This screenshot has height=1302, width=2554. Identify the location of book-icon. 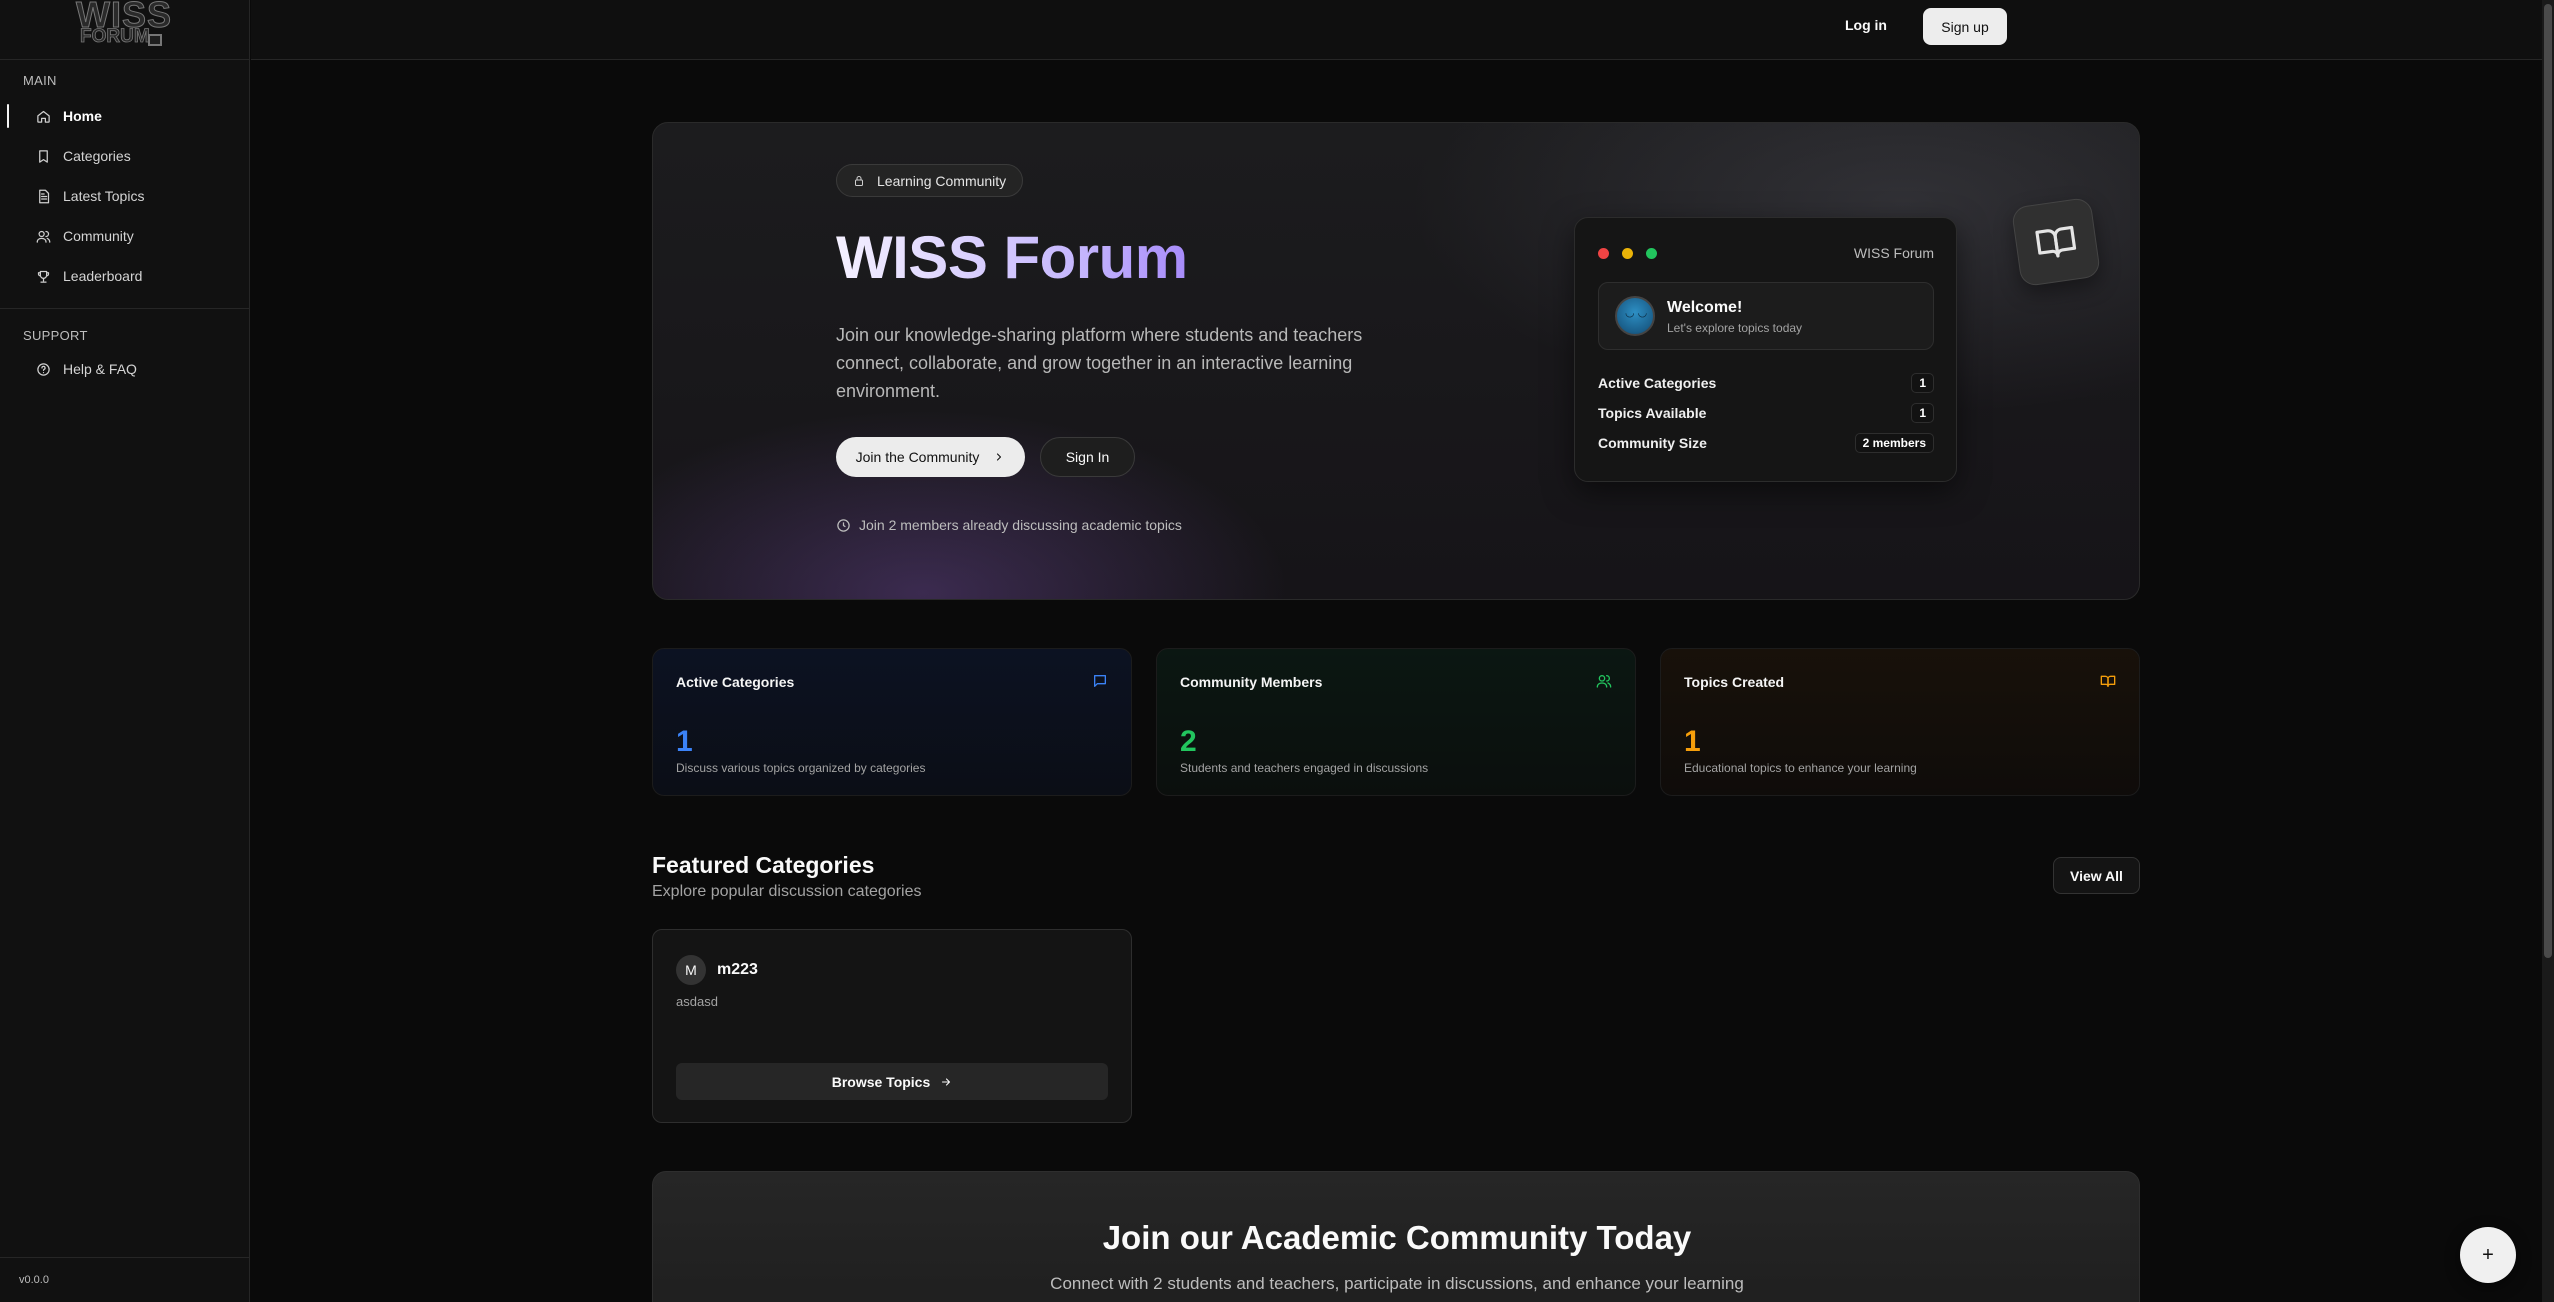
(2108, 681).